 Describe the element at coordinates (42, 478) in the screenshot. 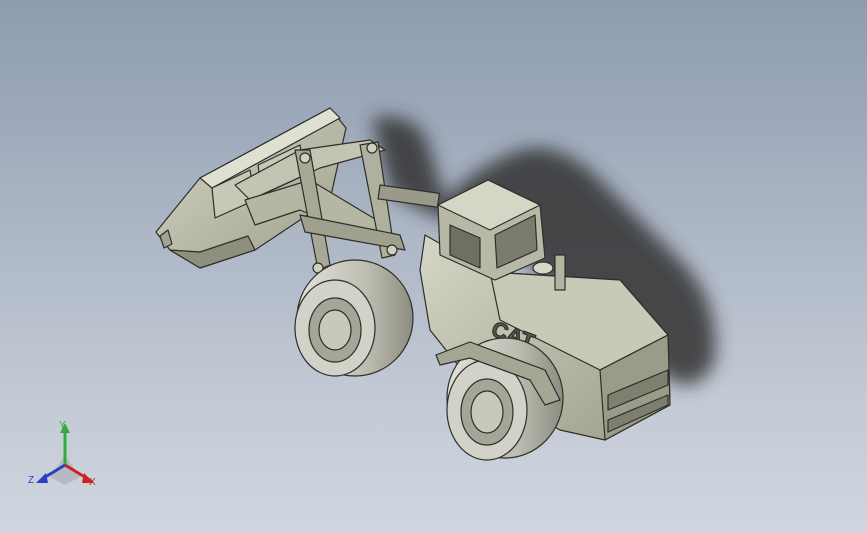

I see `z-arrowhead-icon` at that location.